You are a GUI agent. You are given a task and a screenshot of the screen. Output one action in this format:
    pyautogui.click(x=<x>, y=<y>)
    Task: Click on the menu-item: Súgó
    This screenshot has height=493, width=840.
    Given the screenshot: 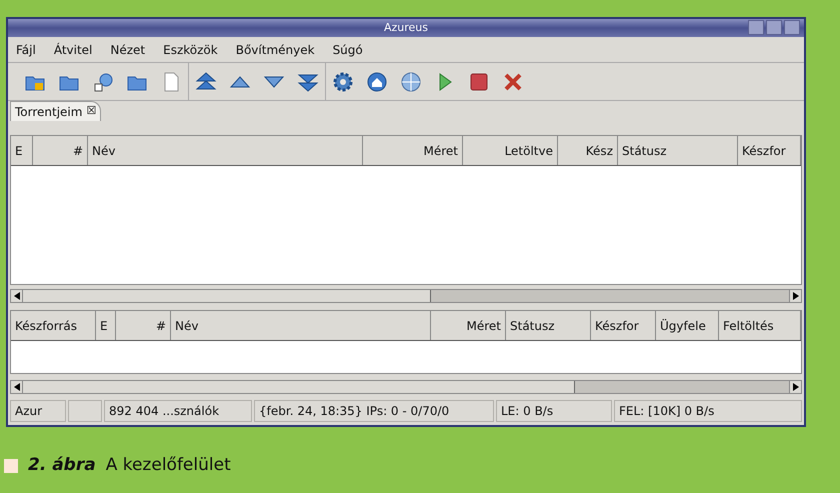 What is the action you would take?
    pyautogui.click(x=347, y=49)
    